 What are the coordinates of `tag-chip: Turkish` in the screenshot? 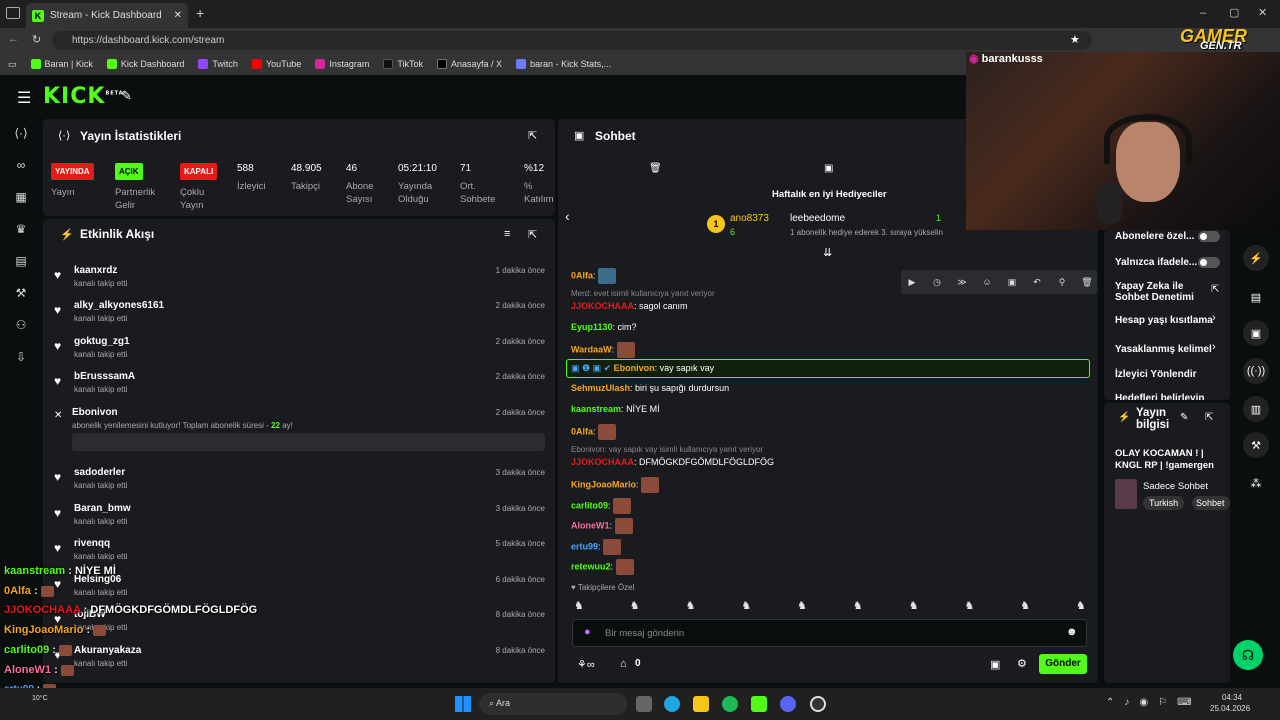 It's located at (1164, 503).